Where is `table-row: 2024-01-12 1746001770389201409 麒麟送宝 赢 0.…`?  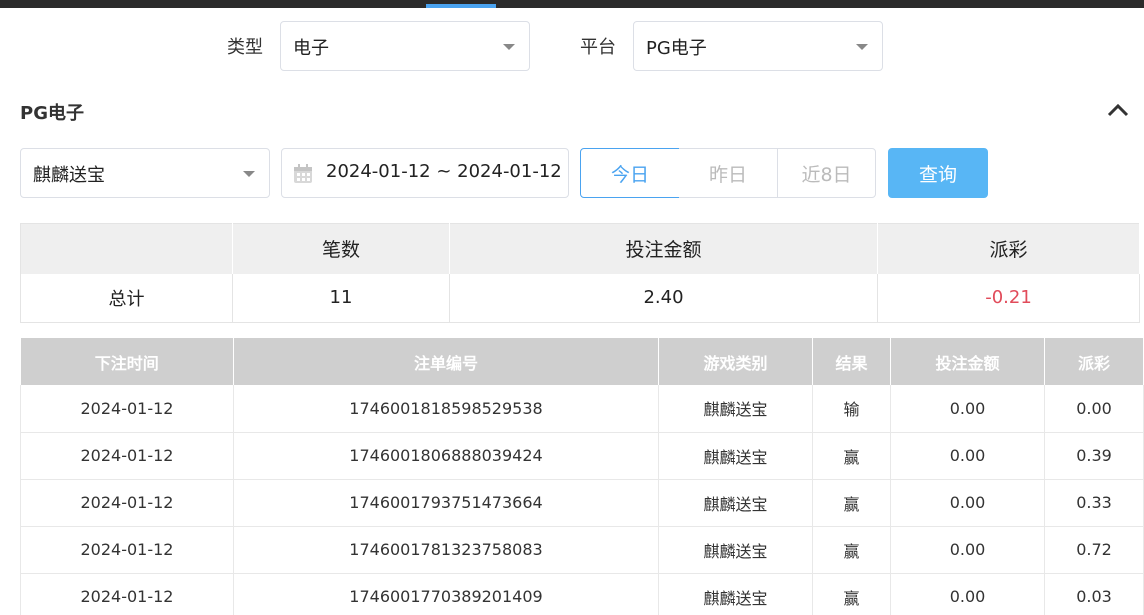
table-row: 2024-01-12 1746001770389201409 麒麟送宝 赢 0.… is located at coordinates (582, 594).